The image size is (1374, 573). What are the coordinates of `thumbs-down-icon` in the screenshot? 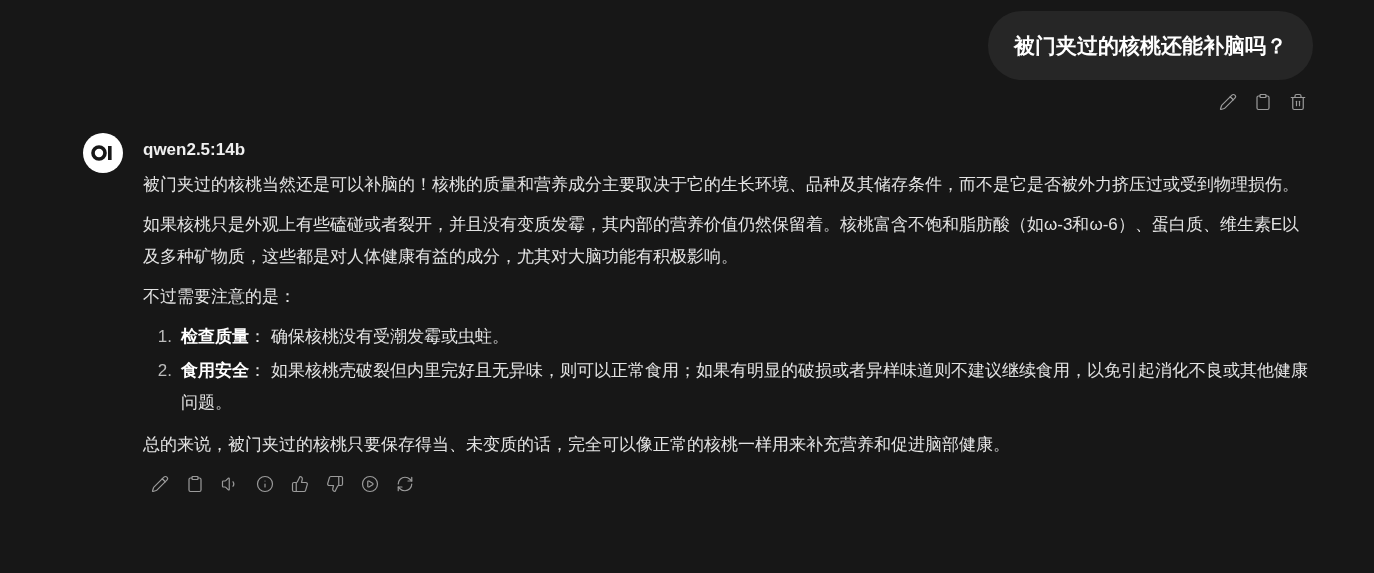 It's located at (335, 484).